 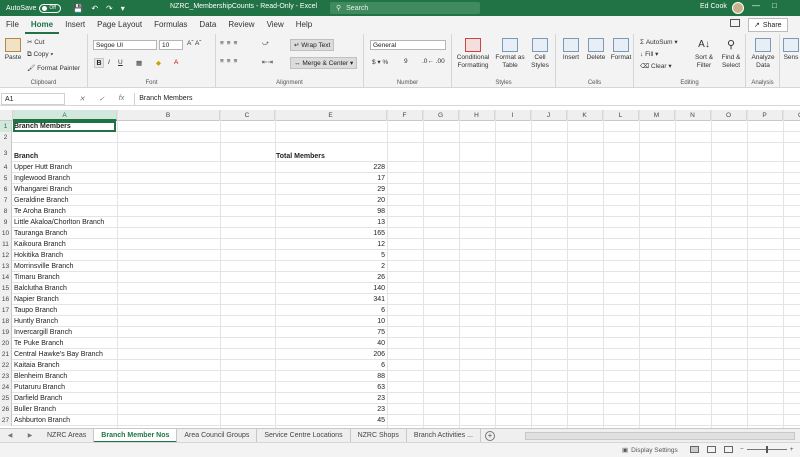 I want to click on save-icon: 💾, so click(x=78, y=8).